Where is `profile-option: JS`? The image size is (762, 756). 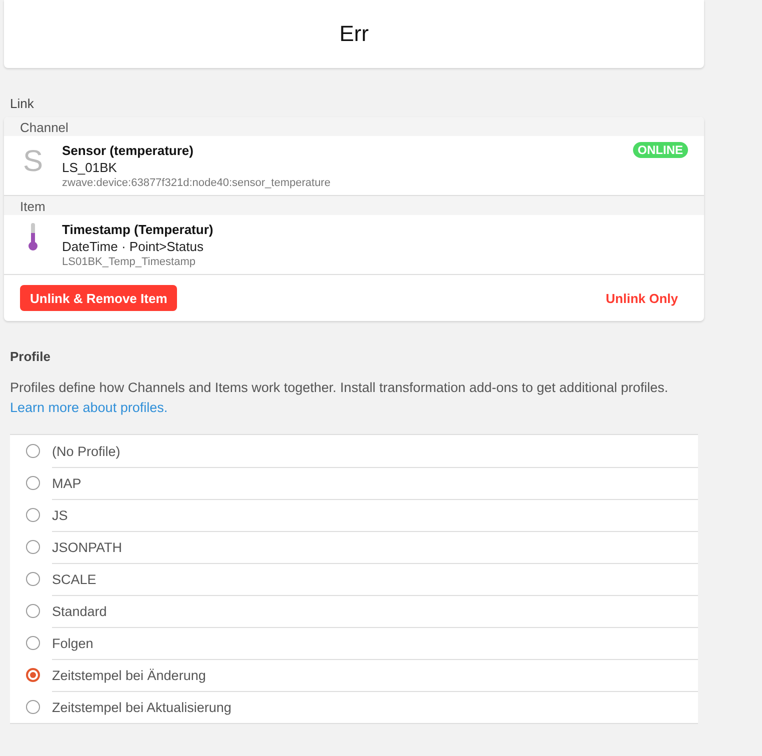
profile-option: JS is located at coordinates (60, 515).